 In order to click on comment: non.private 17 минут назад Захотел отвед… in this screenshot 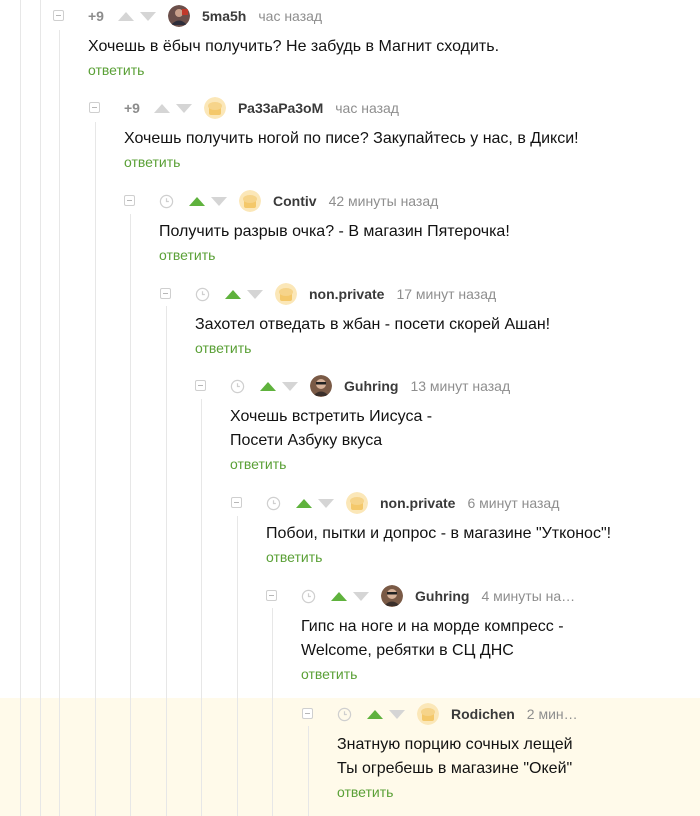, I will do `click(355, 319)`.